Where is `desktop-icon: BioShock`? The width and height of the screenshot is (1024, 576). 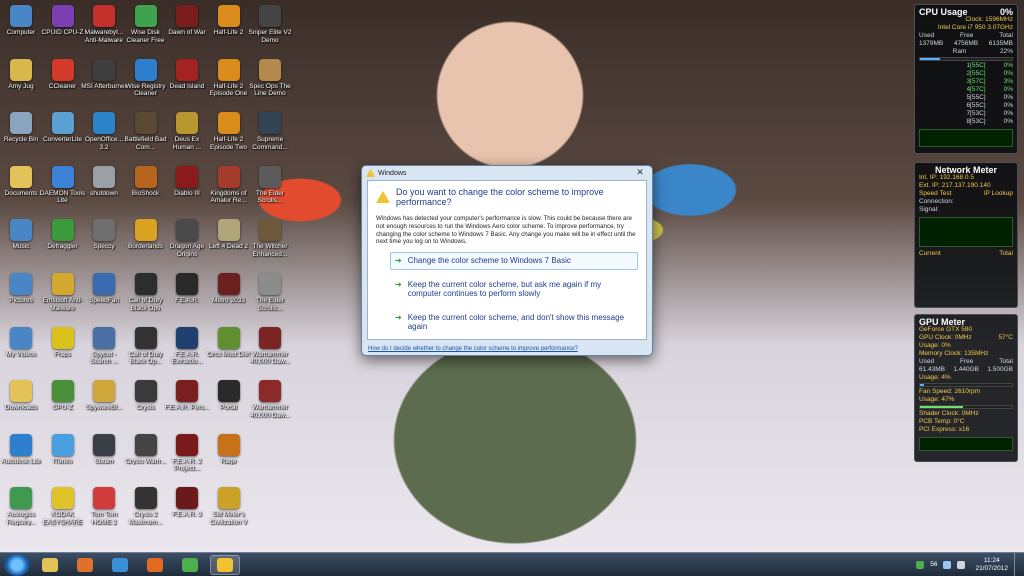 desktop-icon: BioShock is located at coordinates (146, 181).